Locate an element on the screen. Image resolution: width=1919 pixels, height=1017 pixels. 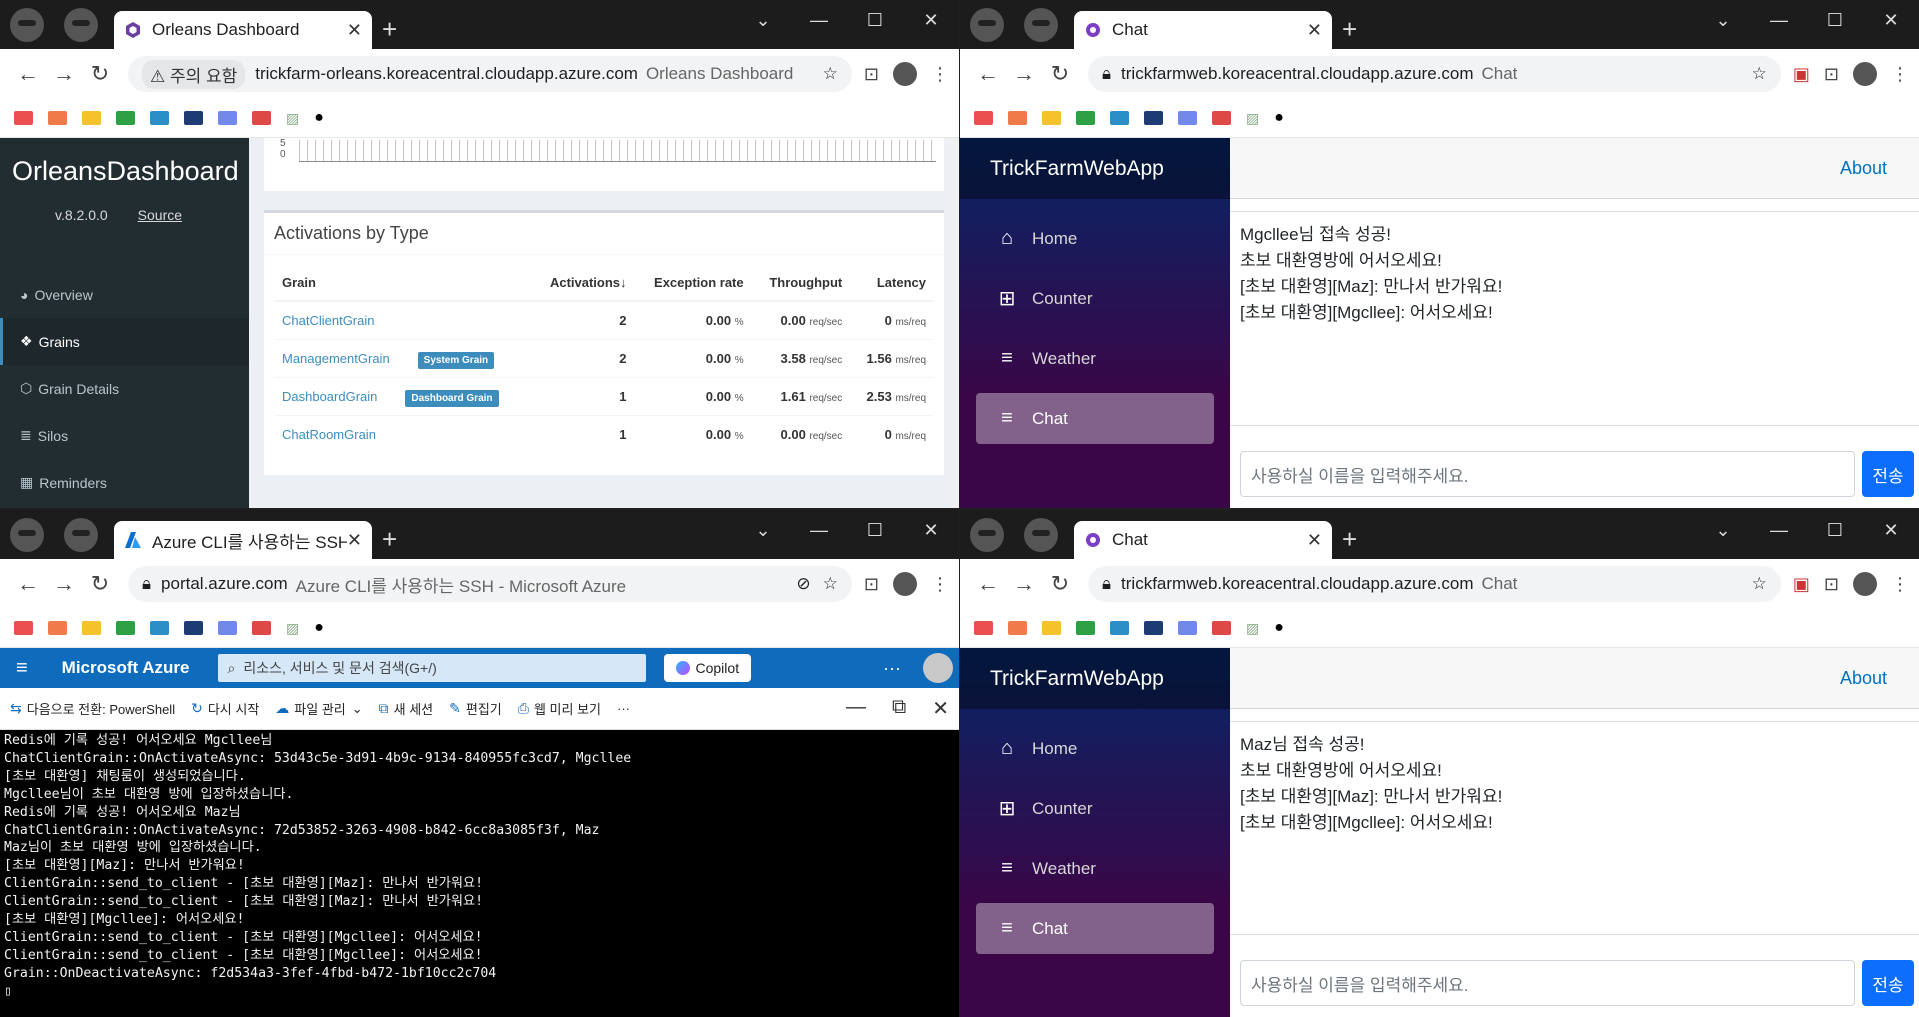
switch-powershell-button: ⇆ 다음으로 전환: PowerShell is located at coordinates (92, 708).